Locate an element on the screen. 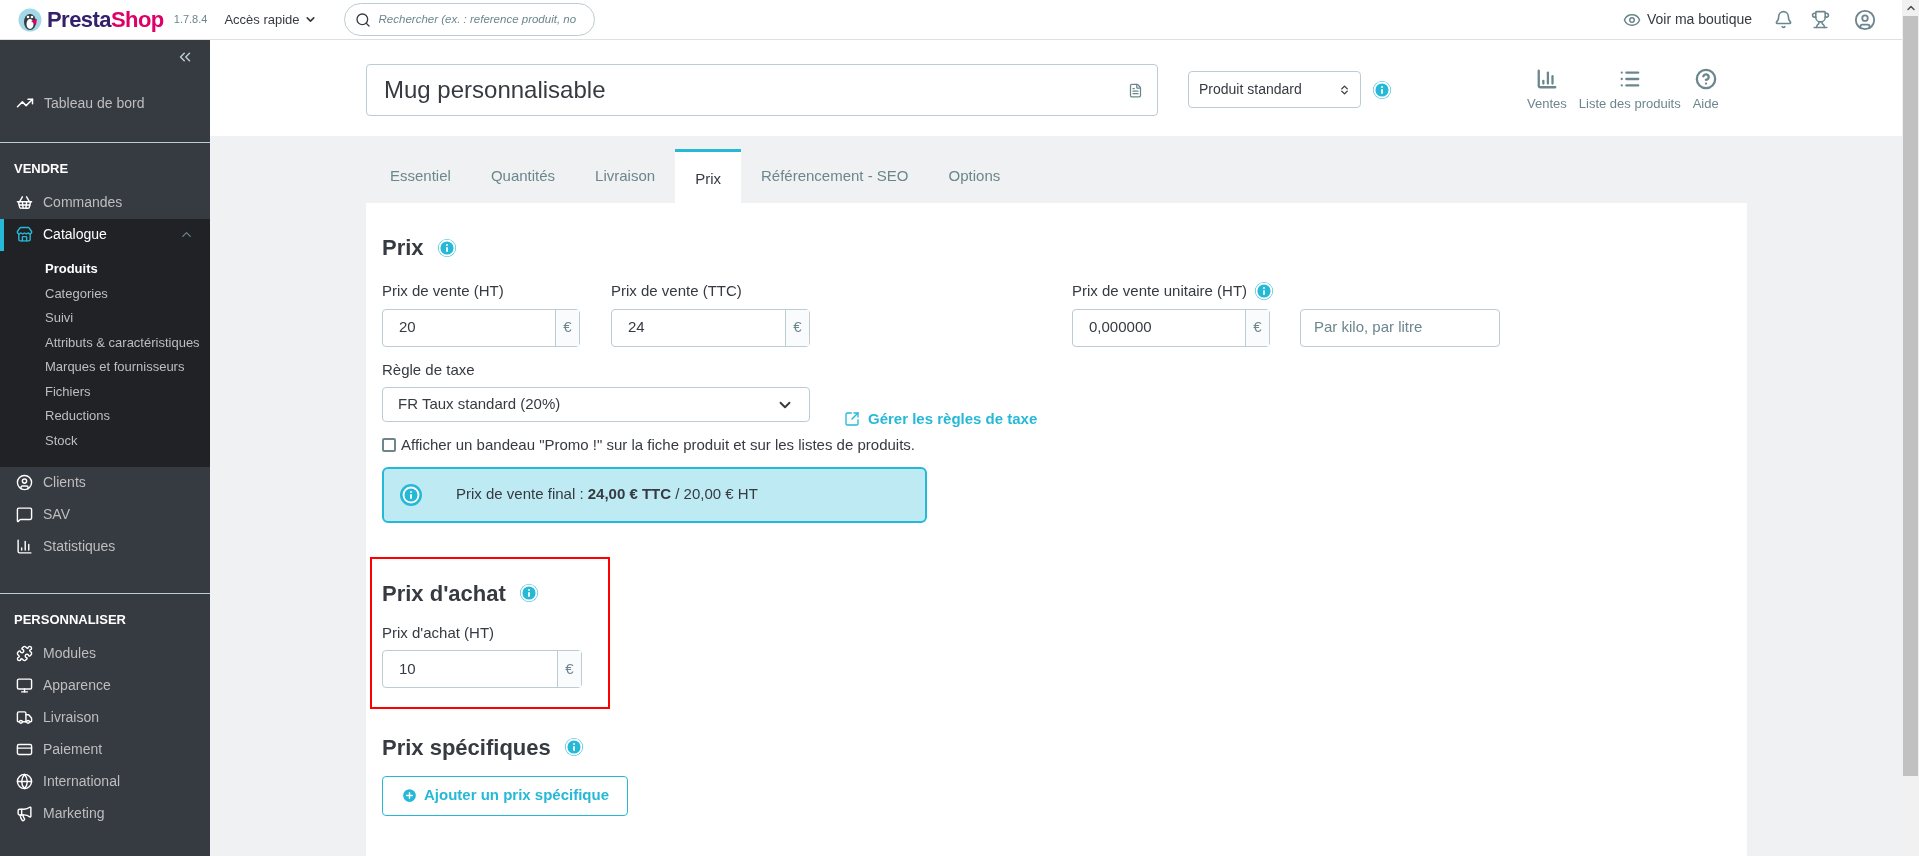 The width and height of the screenshot is (1919, 856). unit-field: Par kilo, par litre is located at coordinates (1400, 327).